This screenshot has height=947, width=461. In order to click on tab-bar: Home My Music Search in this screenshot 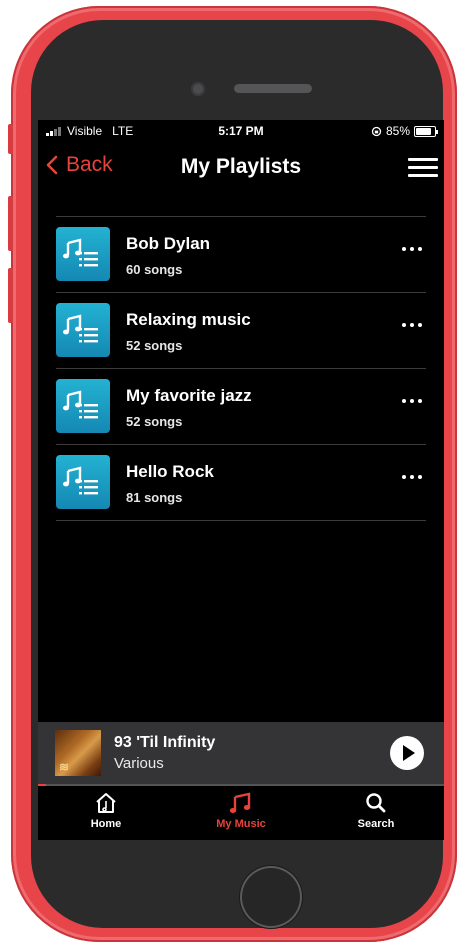, I will do `click(241, 813)`.